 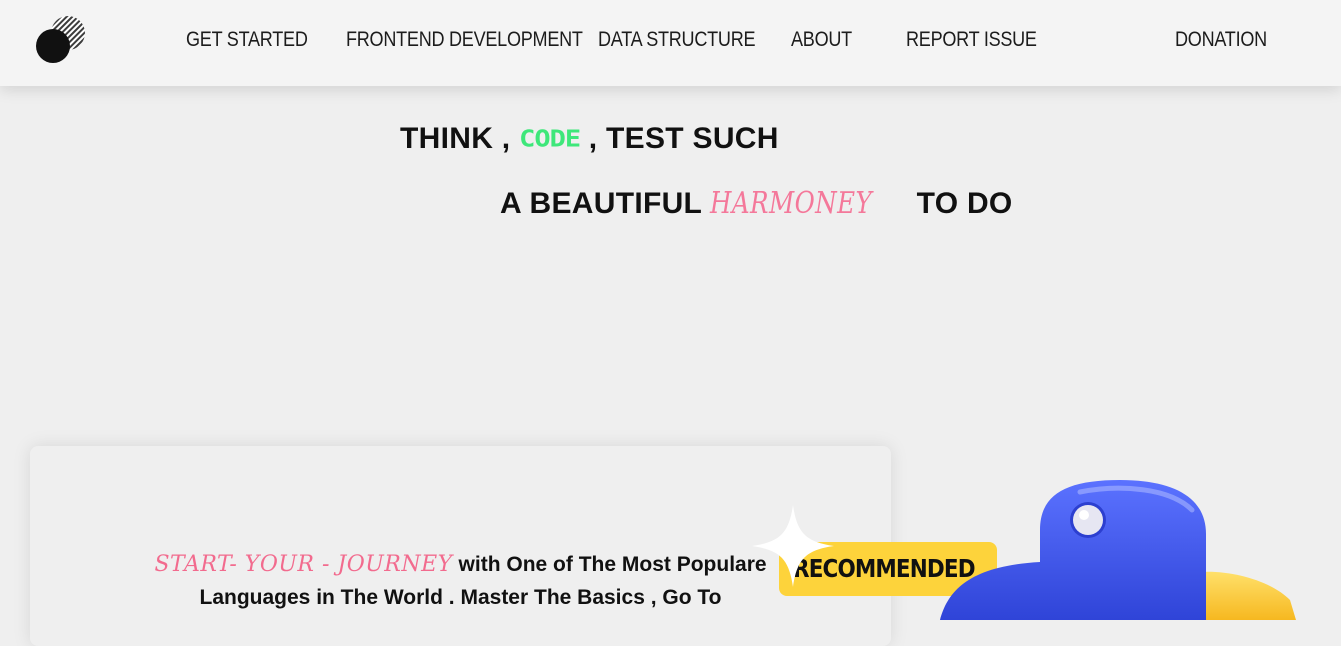 I want to click on sparkle-icon, so click(x=793, y=546).